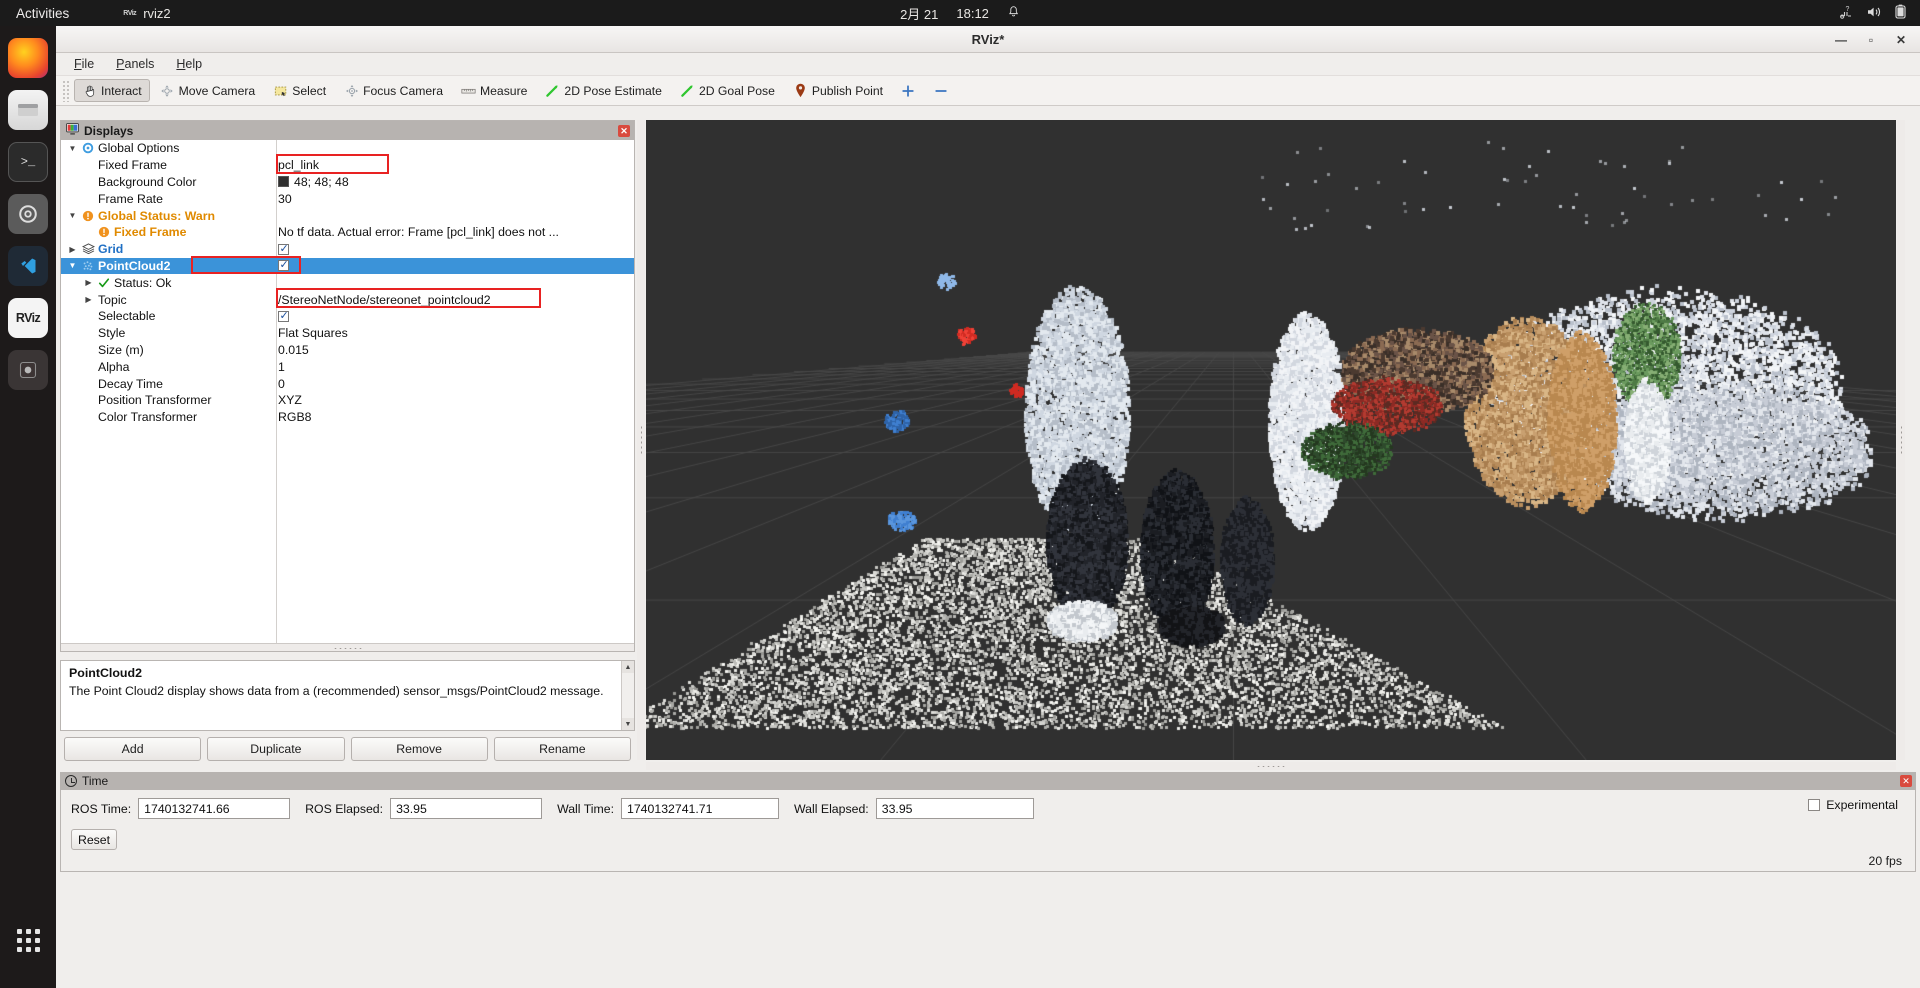 This screenshot has width=1920, height=988. What do you see at coordinates (1900, 13) in the screenshot?
I see `battery-icon` at bounding box center [1900, 13].